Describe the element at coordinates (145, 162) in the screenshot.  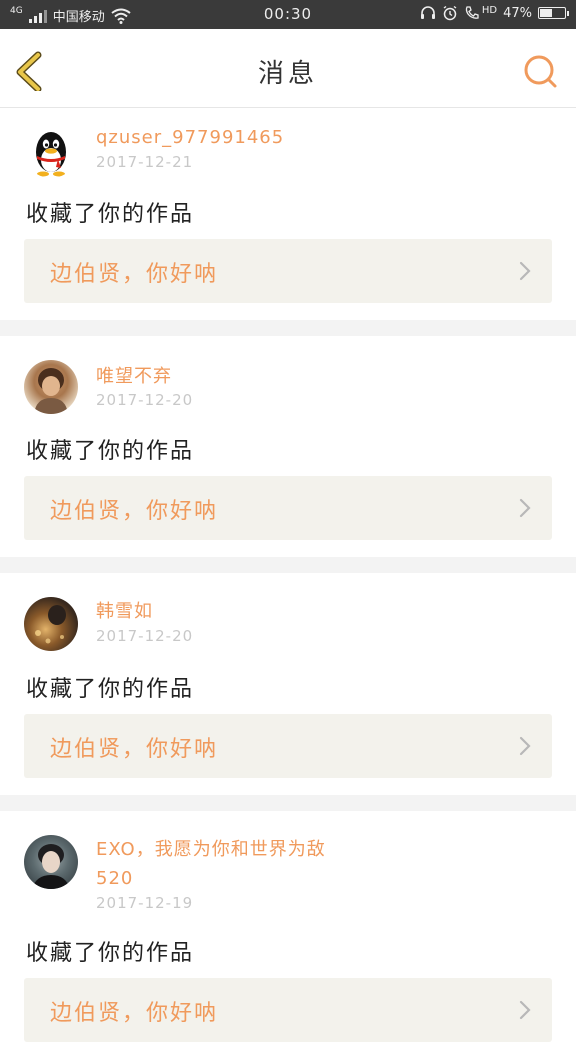
I see `message-date: 2017-12-21` at that location.